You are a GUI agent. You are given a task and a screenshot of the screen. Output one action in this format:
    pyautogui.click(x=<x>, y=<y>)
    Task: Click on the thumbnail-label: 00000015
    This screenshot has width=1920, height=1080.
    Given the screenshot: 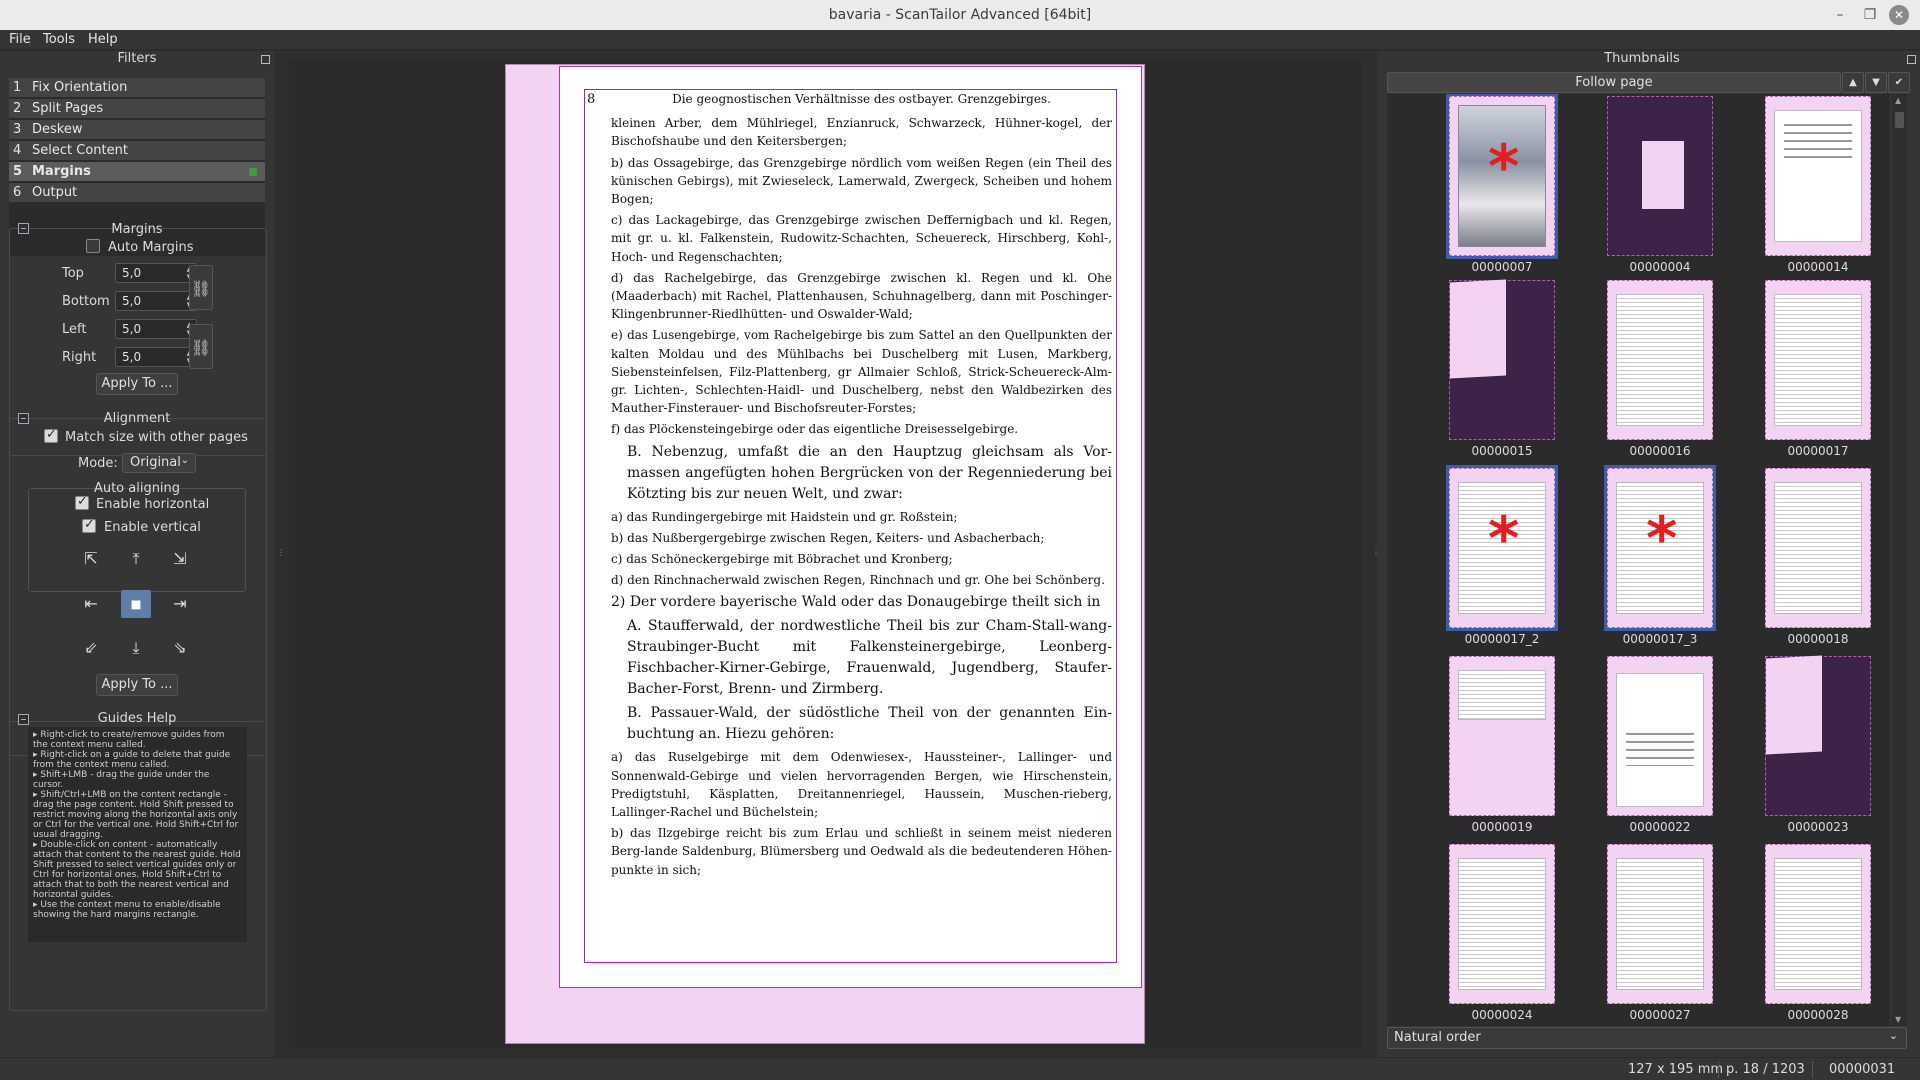 What is the action you would take?
    pyautogui.click(x=1502, y=451)
    